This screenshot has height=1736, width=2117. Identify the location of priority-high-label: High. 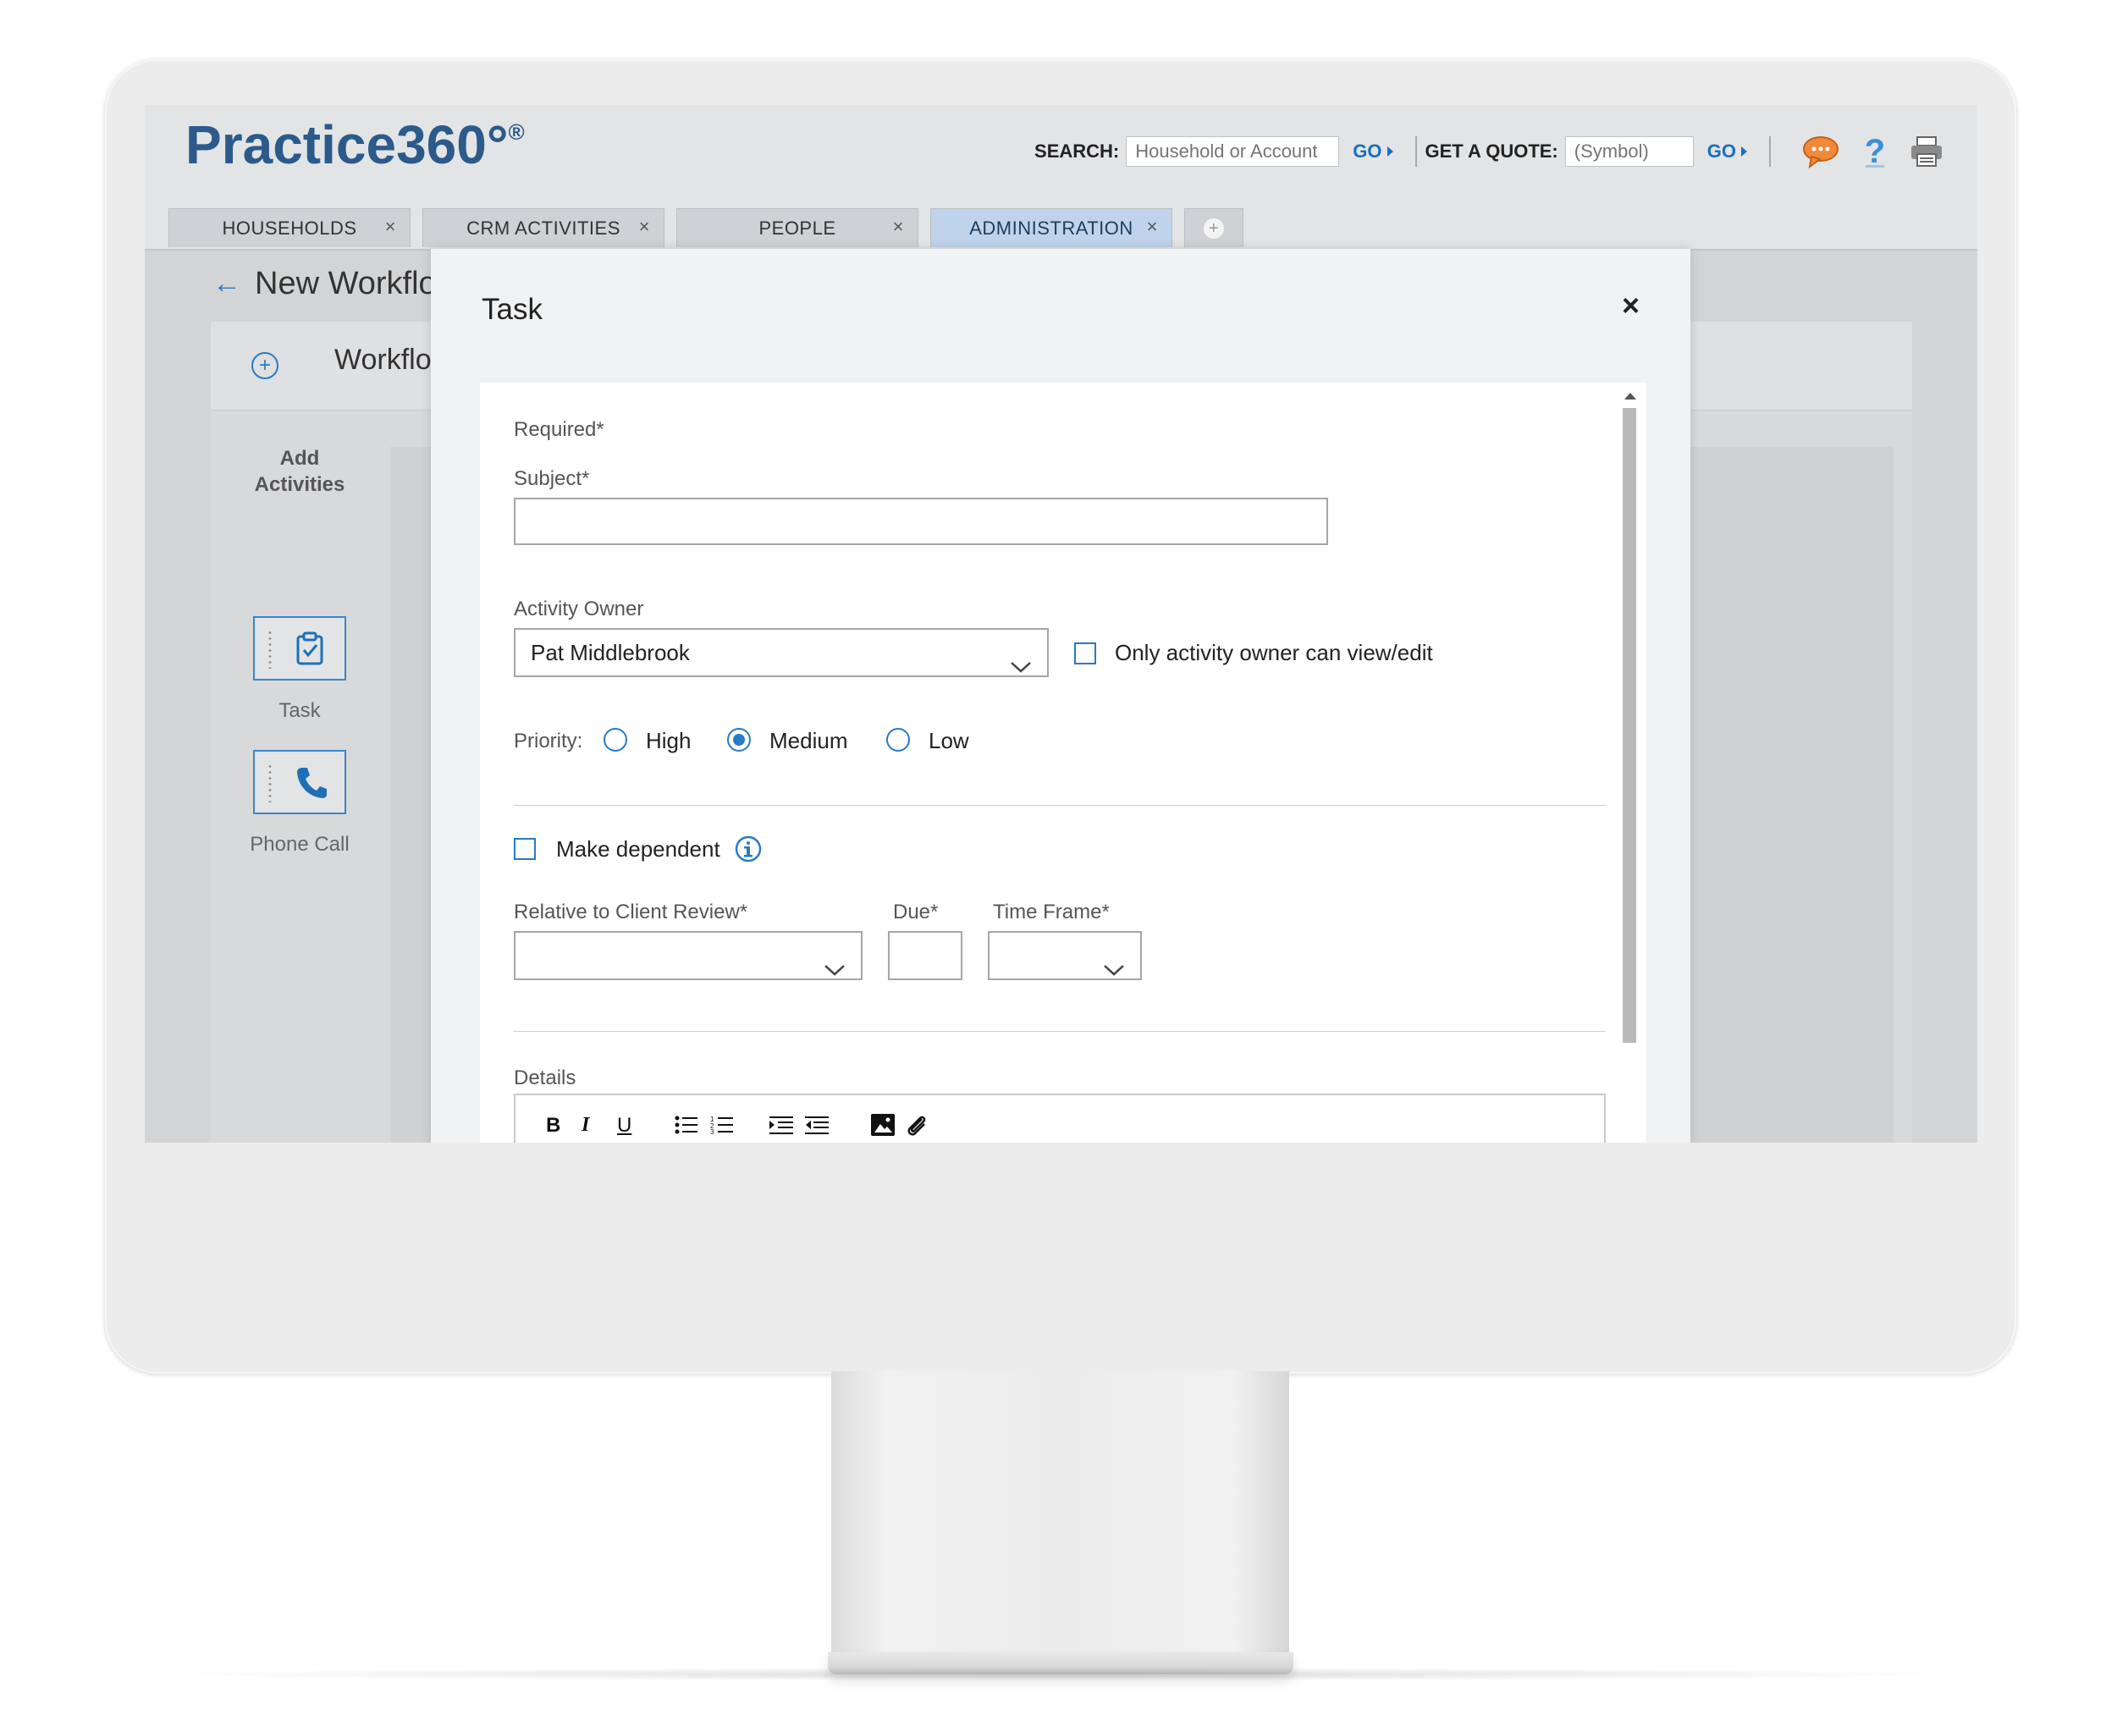
(669, 740).